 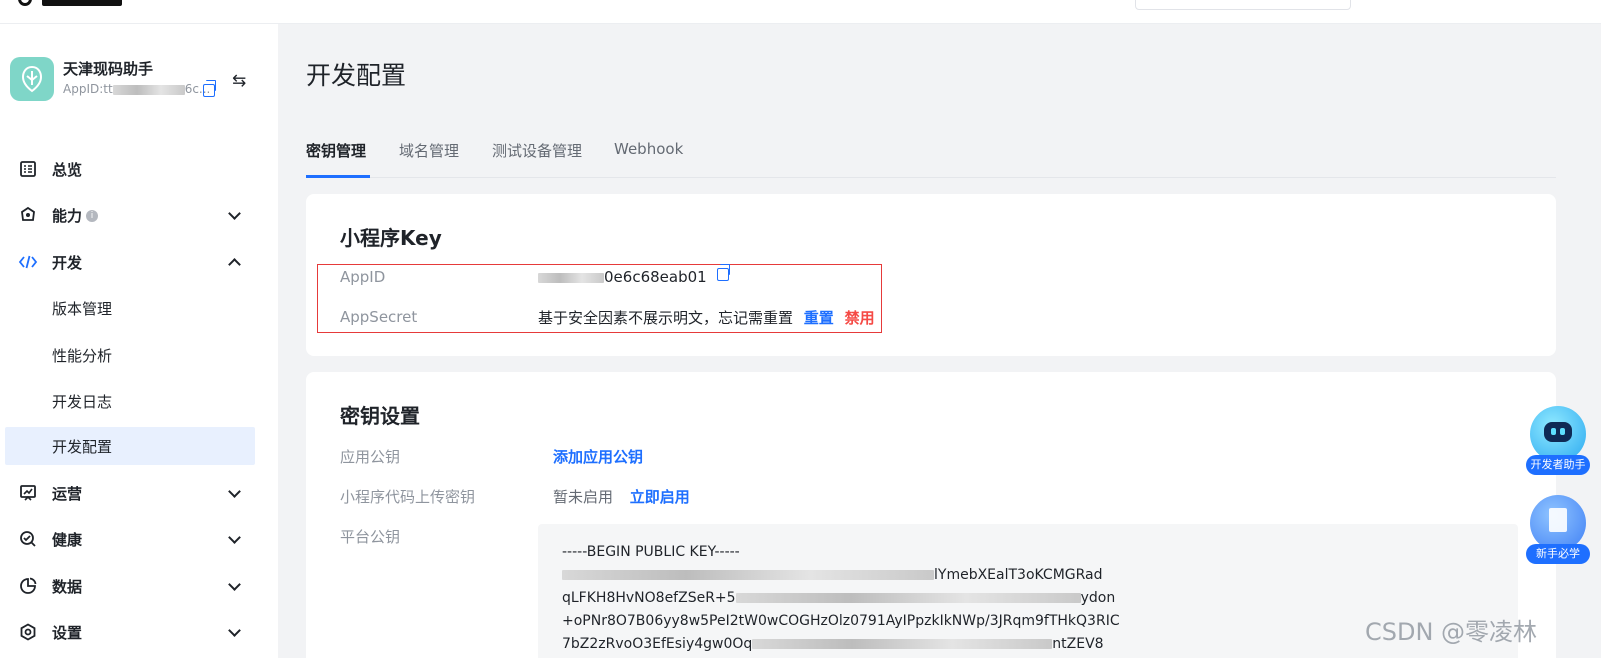 I want to click on beginner-guide-label: 新手必学, so click(x=1558, y=554).